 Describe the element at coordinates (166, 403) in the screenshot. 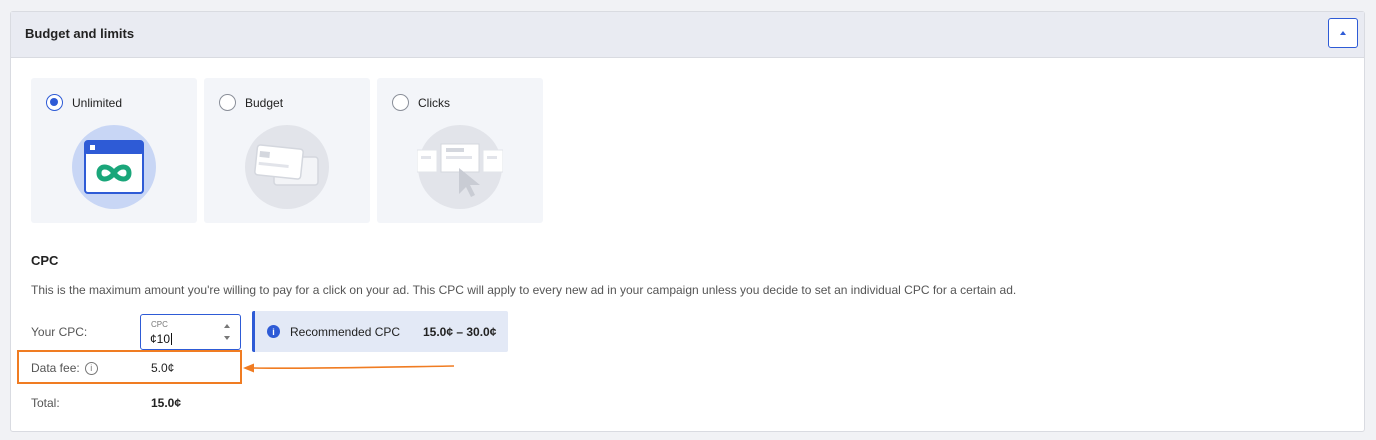

I see `total-value: 15.0¢` at that location.